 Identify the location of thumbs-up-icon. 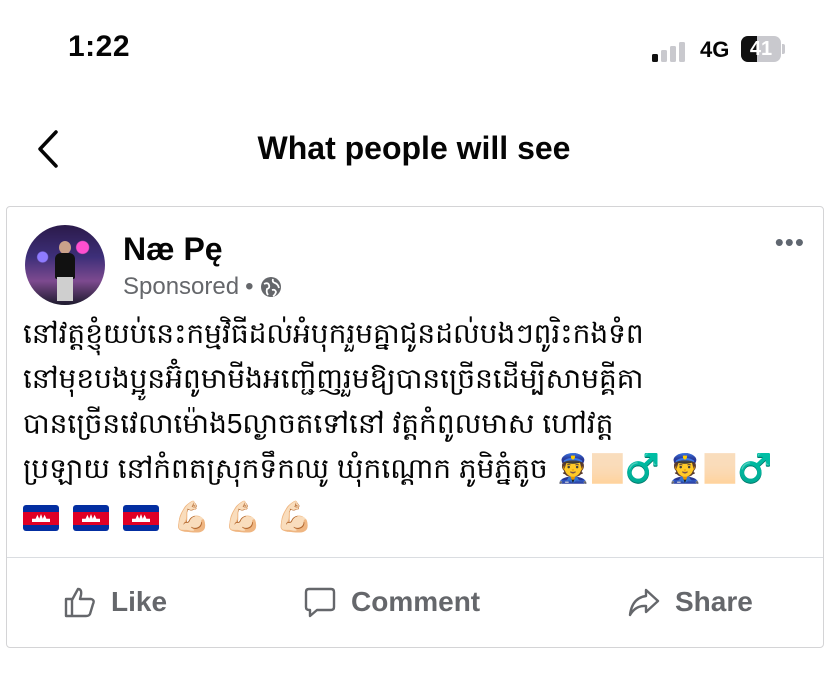
(79, 602).